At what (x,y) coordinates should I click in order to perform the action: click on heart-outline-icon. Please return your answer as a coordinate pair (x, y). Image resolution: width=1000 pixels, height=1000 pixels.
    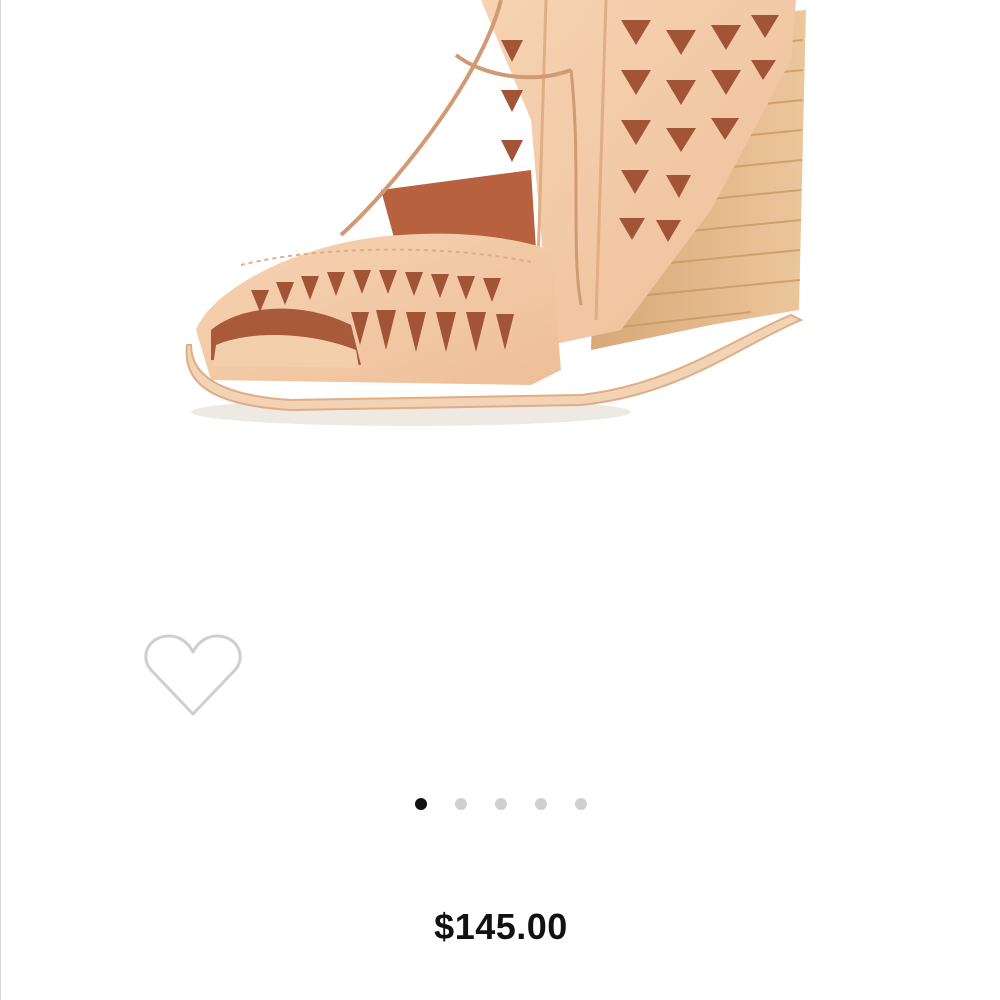
    Looking at the image, I should click on (193, 675).